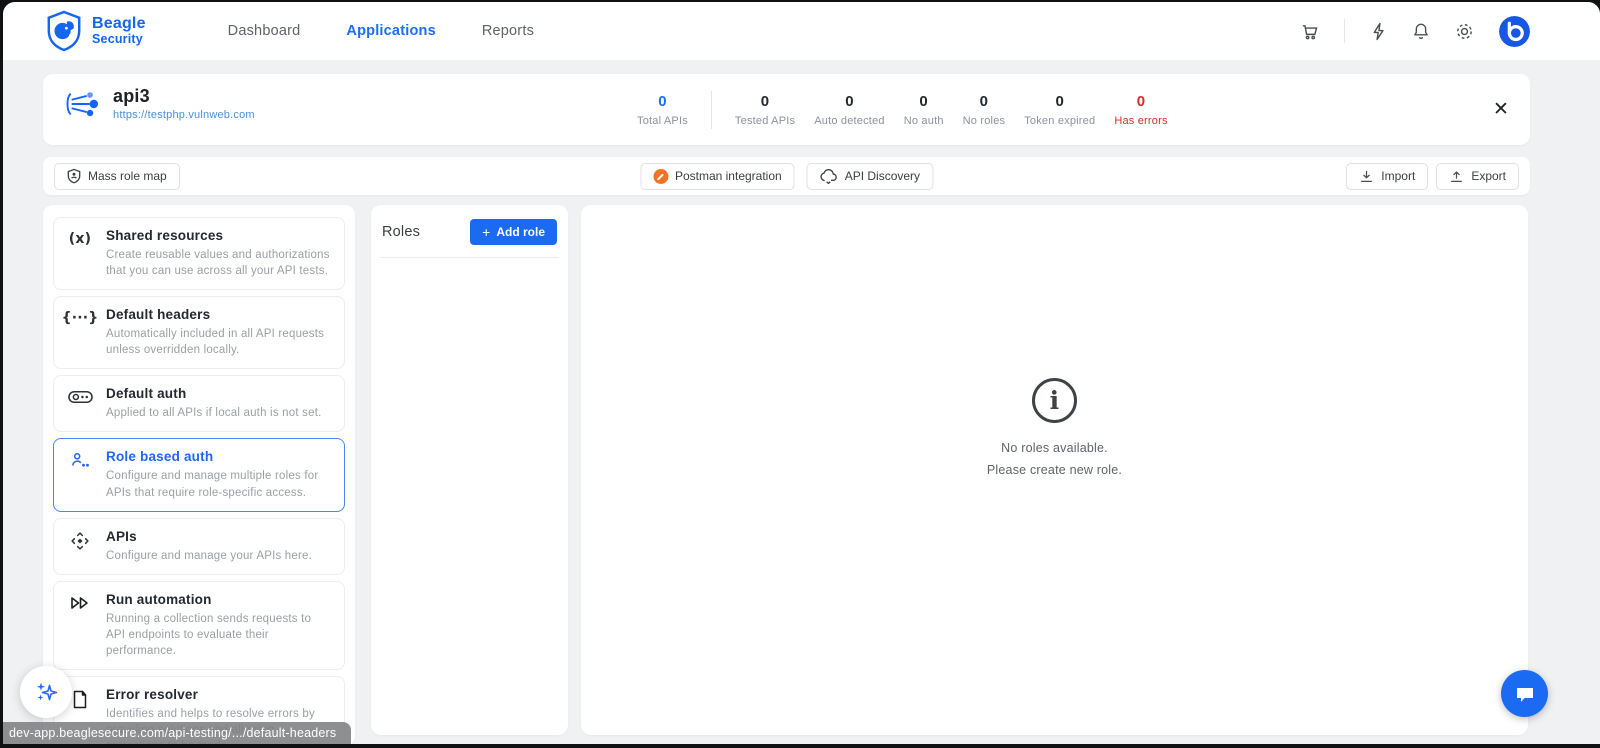  What do you see at coordinates (849, 109) in the screenshot?
I see `stat-auto-detected: 0 Auto detected` at bounding box center [849, 109].